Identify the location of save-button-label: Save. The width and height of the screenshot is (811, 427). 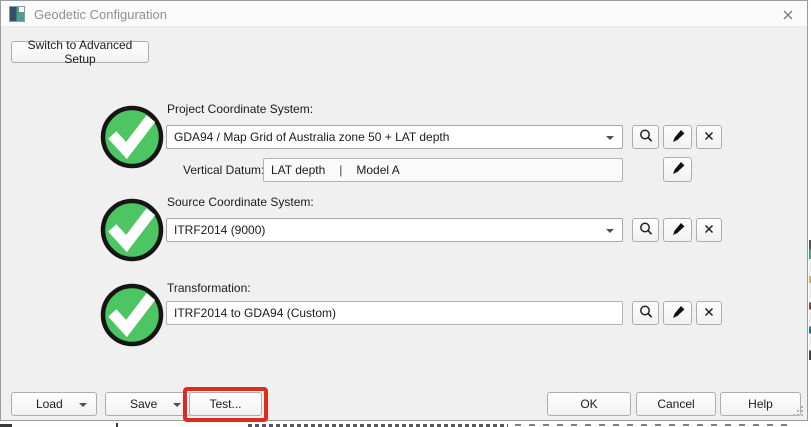
(144, 404).